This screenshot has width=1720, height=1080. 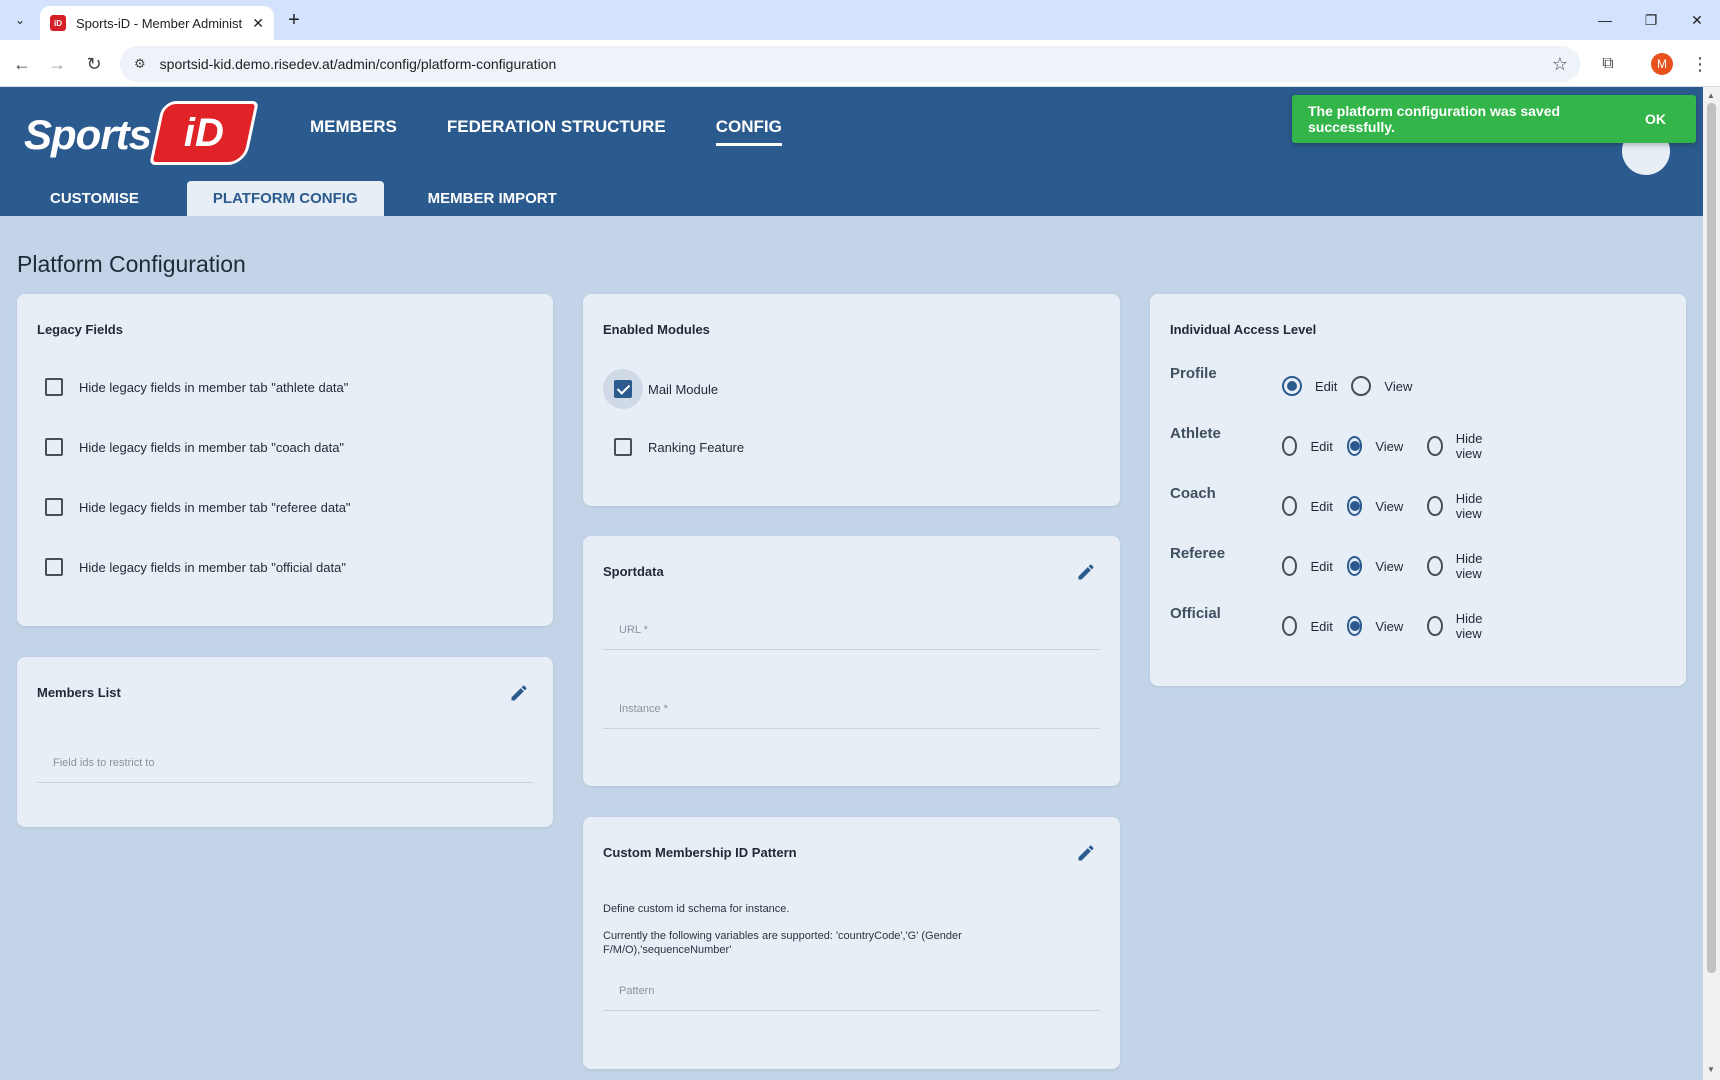 What do you see at coordinates (633, 571) in the screenshot?
I see `sportdata-title: Sportdata` at bounding box center [633, 571].